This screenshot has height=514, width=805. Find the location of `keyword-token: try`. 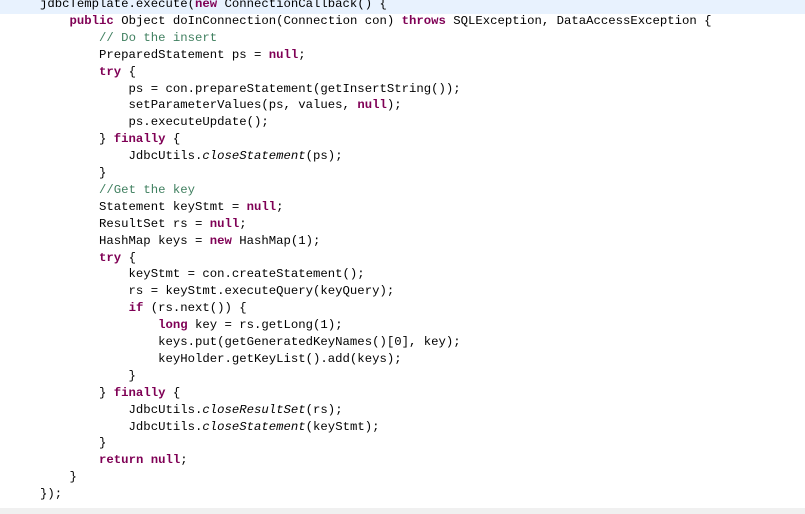

keyword-token: try is located at coordinates (110, 71).